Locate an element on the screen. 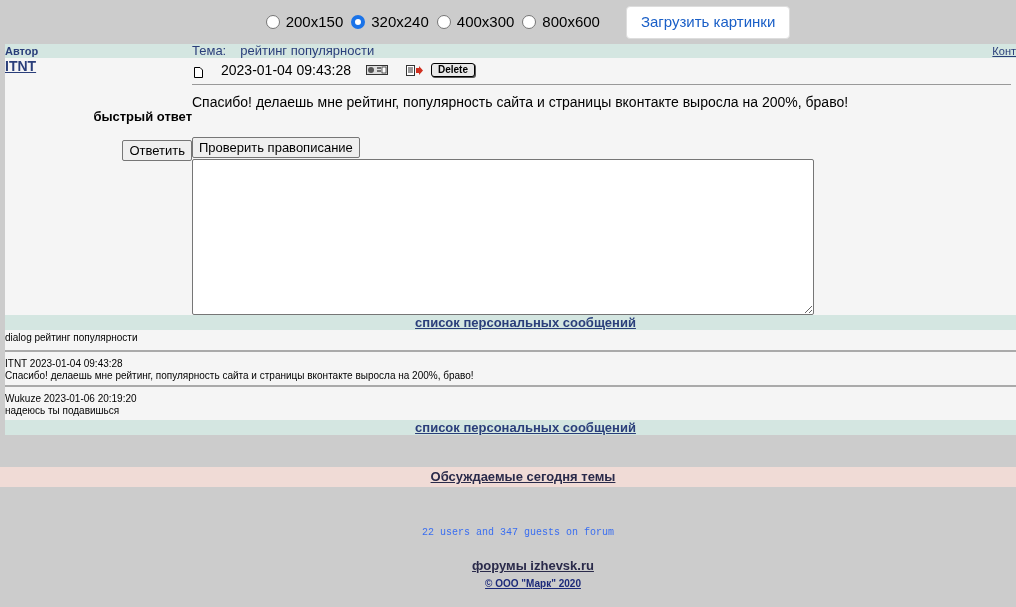  quick-reply-title: быстрый ответ is located at coordinates (142, 117).